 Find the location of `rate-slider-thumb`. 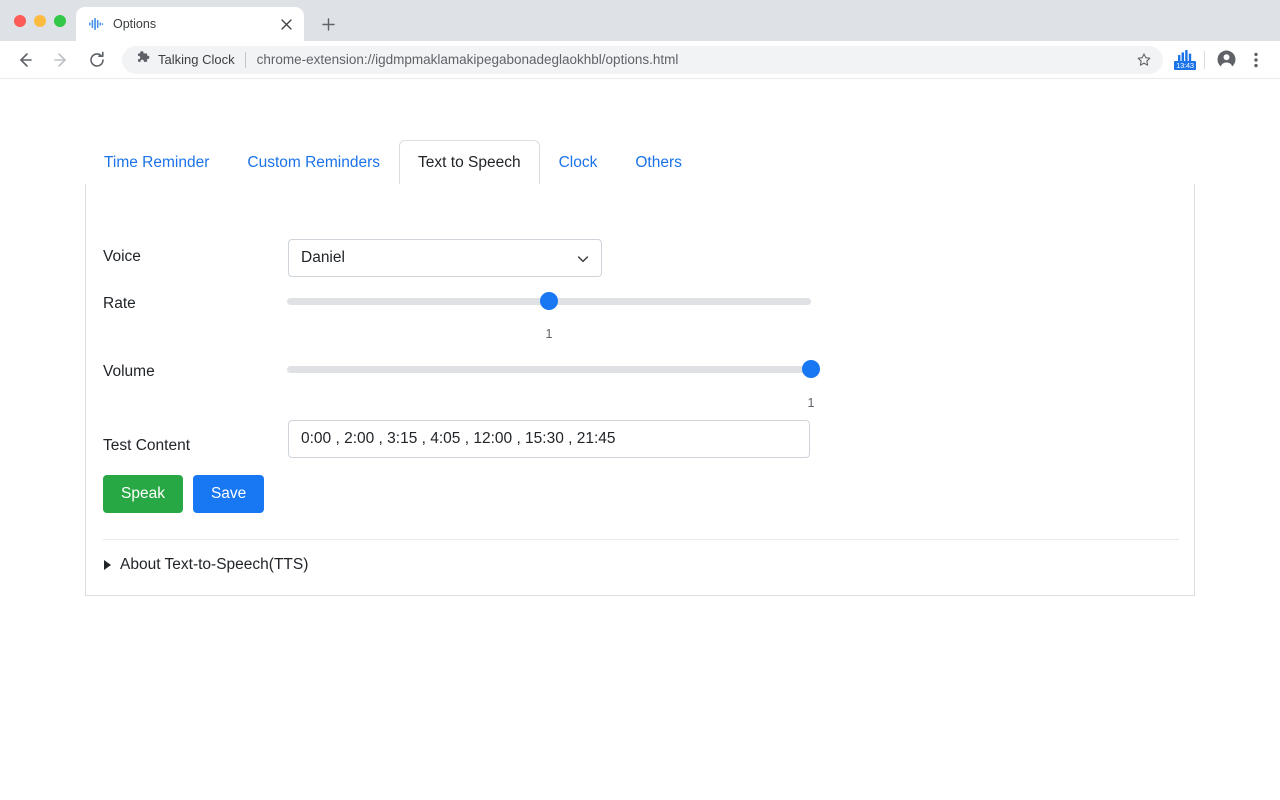

rate-slider-thumb is located at coordinates (549, 301).